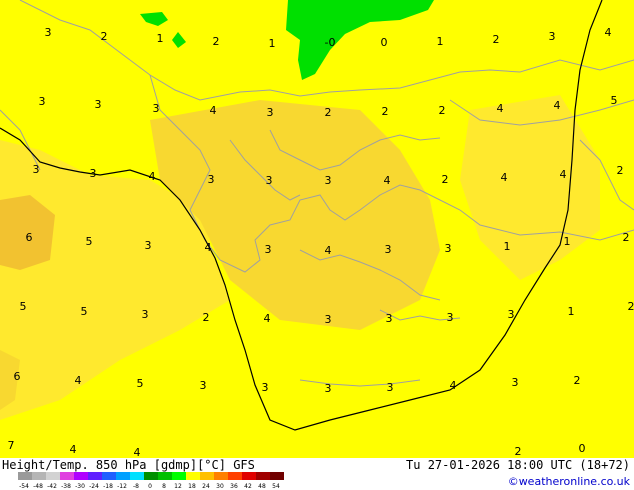 The width and height of the screenshot is (634, 490). Describe the element at coordinates (66, 486) in the screenshot. I see `scale-tick-label: -38` at that location.